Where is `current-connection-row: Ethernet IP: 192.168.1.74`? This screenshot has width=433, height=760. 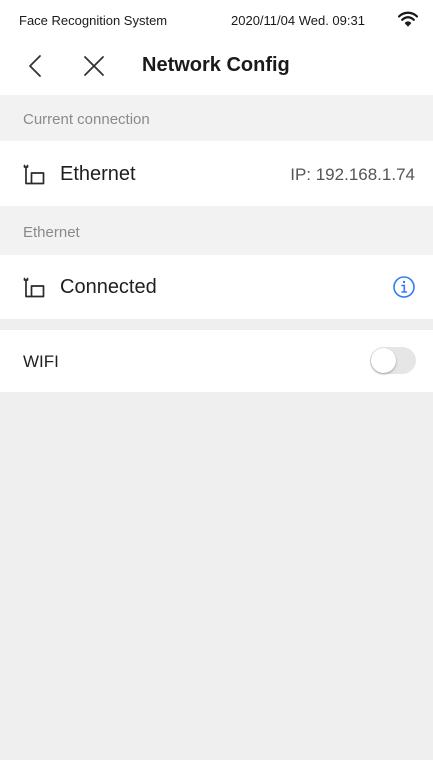 current-connection-row: Ethernet IP: 192.168.1.74 is located at coordinates (216, 173).